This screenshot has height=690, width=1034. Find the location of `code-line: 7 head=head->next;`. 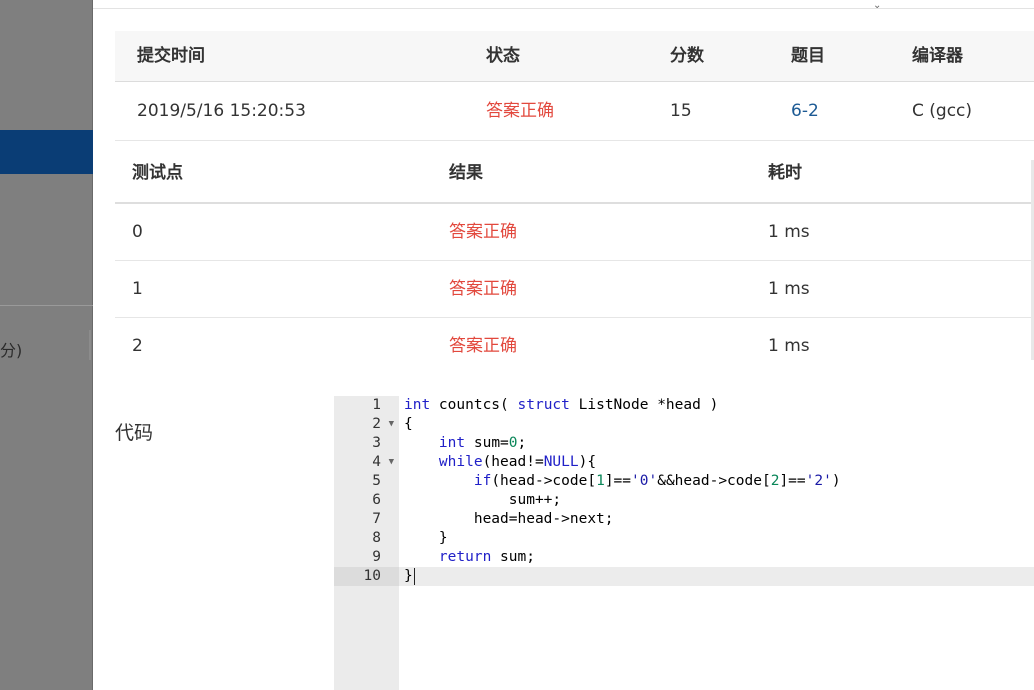

code-line: 7 head=head->next; is located at coordinates (684, 519).